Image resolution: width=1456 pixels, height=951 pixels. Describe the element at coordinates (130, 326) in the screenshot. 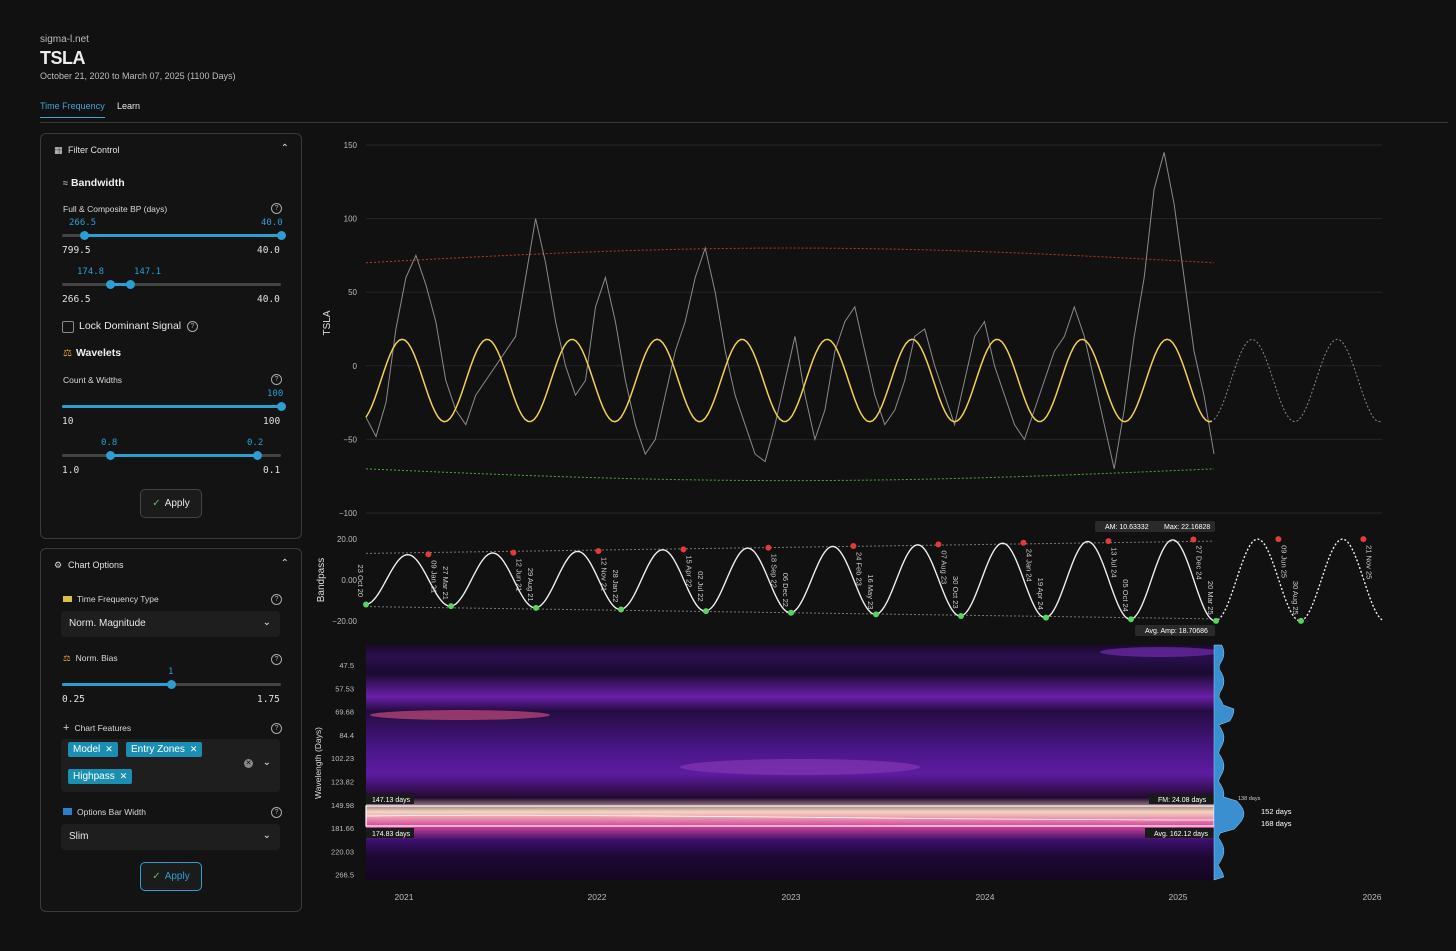

I see `lock-dominant-label: Lock Dominant Signal` at that location.